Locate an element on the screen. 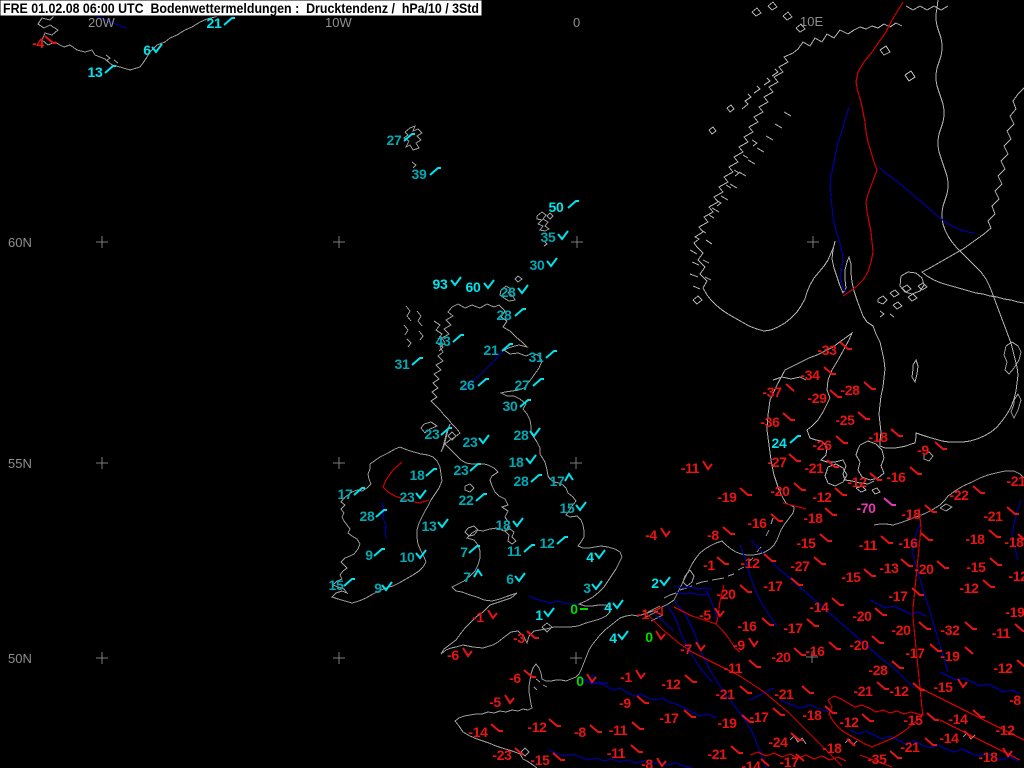  svg-text: -9 is located at coordinates (923, 450).